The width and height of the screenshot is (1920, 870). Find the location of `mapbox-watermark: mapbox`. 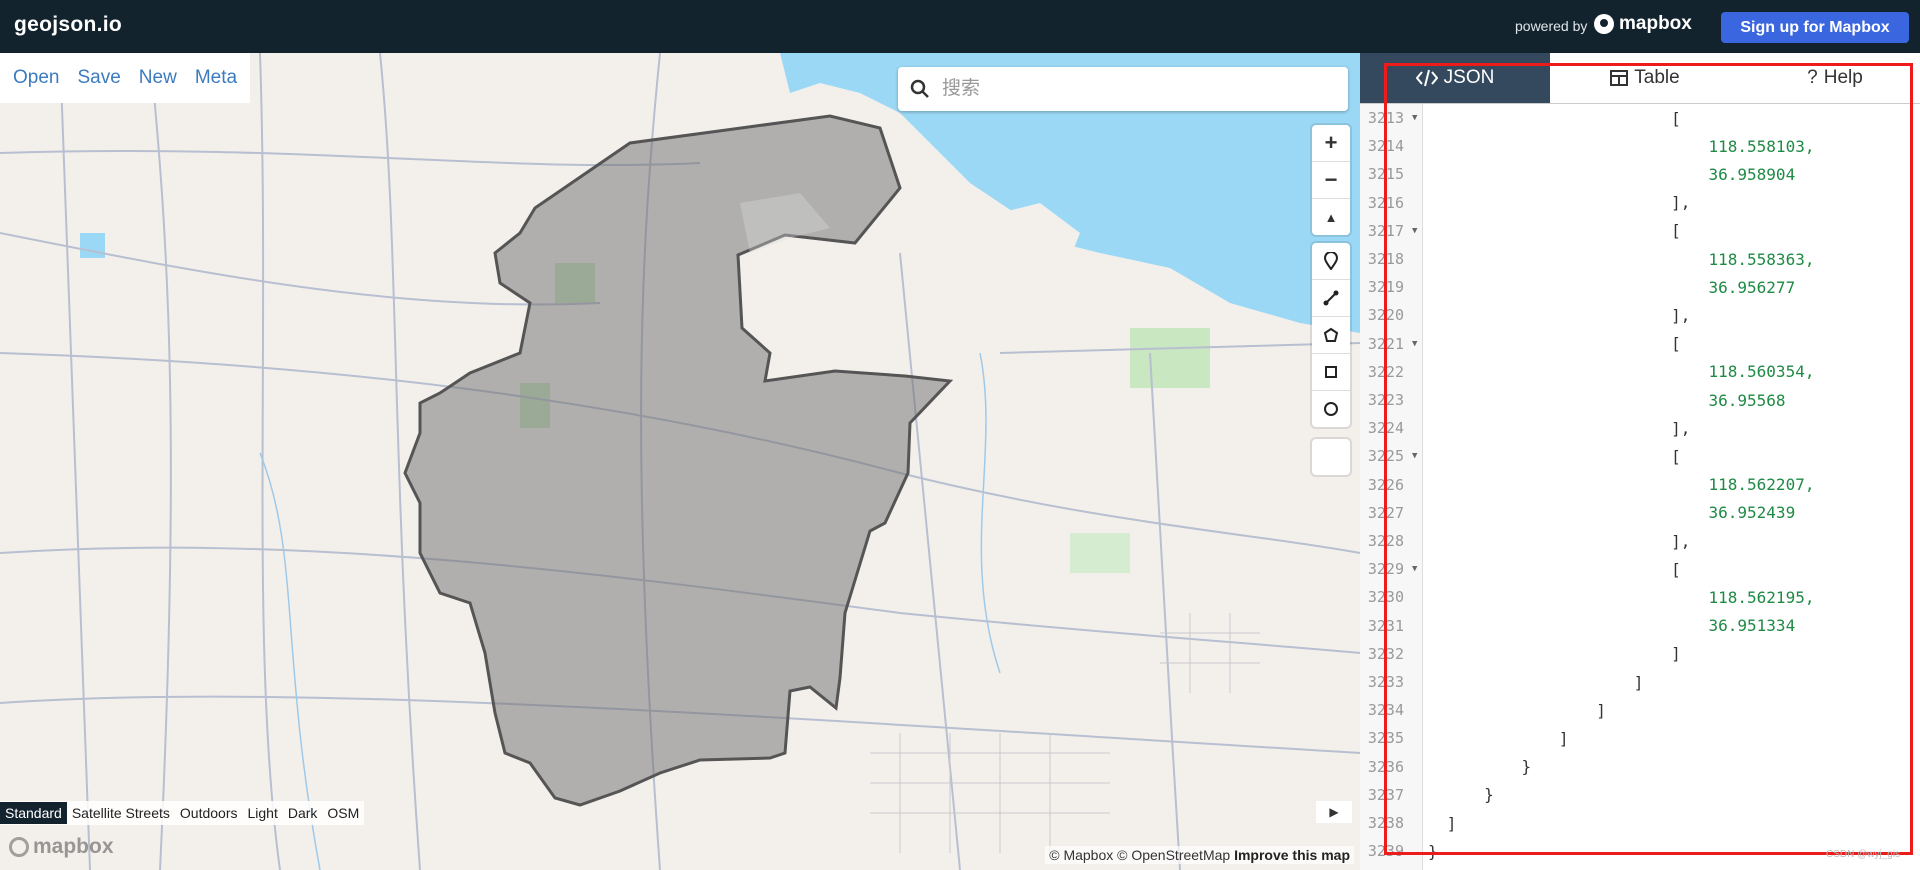

mapbox-watermark: mapbox is located at coordinates (61, 847).